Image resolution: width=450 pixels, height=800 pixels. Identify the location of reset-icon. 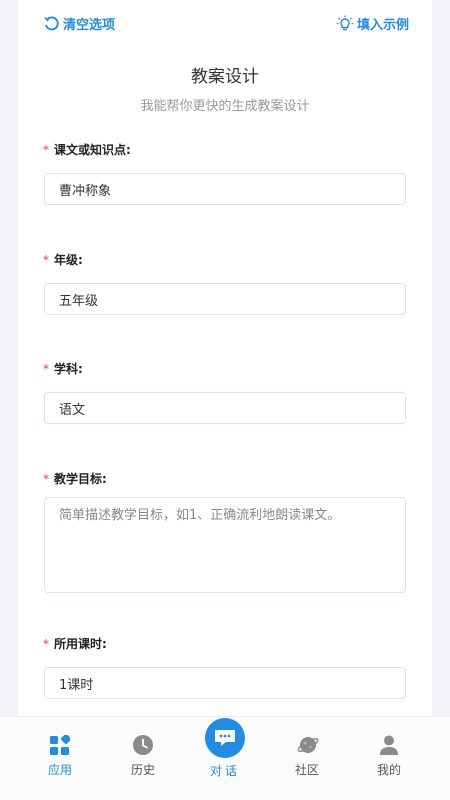
(51, 23).